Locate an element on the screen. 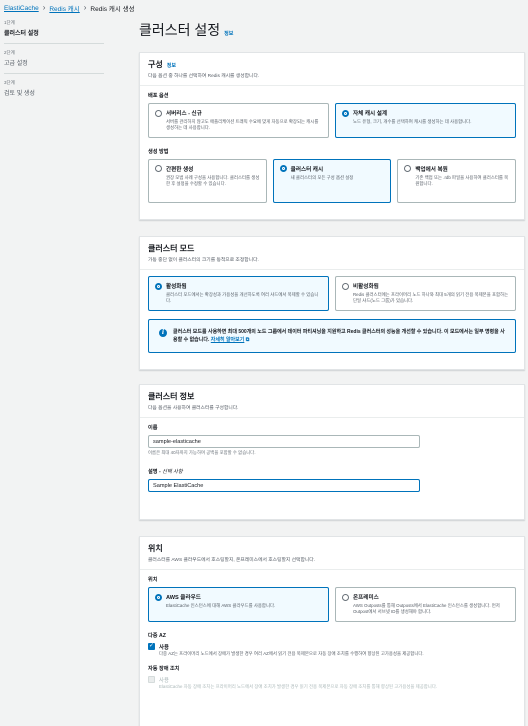  multi-az-checkbox-row: ✓ 사용 is located at coordinates (332, 646).